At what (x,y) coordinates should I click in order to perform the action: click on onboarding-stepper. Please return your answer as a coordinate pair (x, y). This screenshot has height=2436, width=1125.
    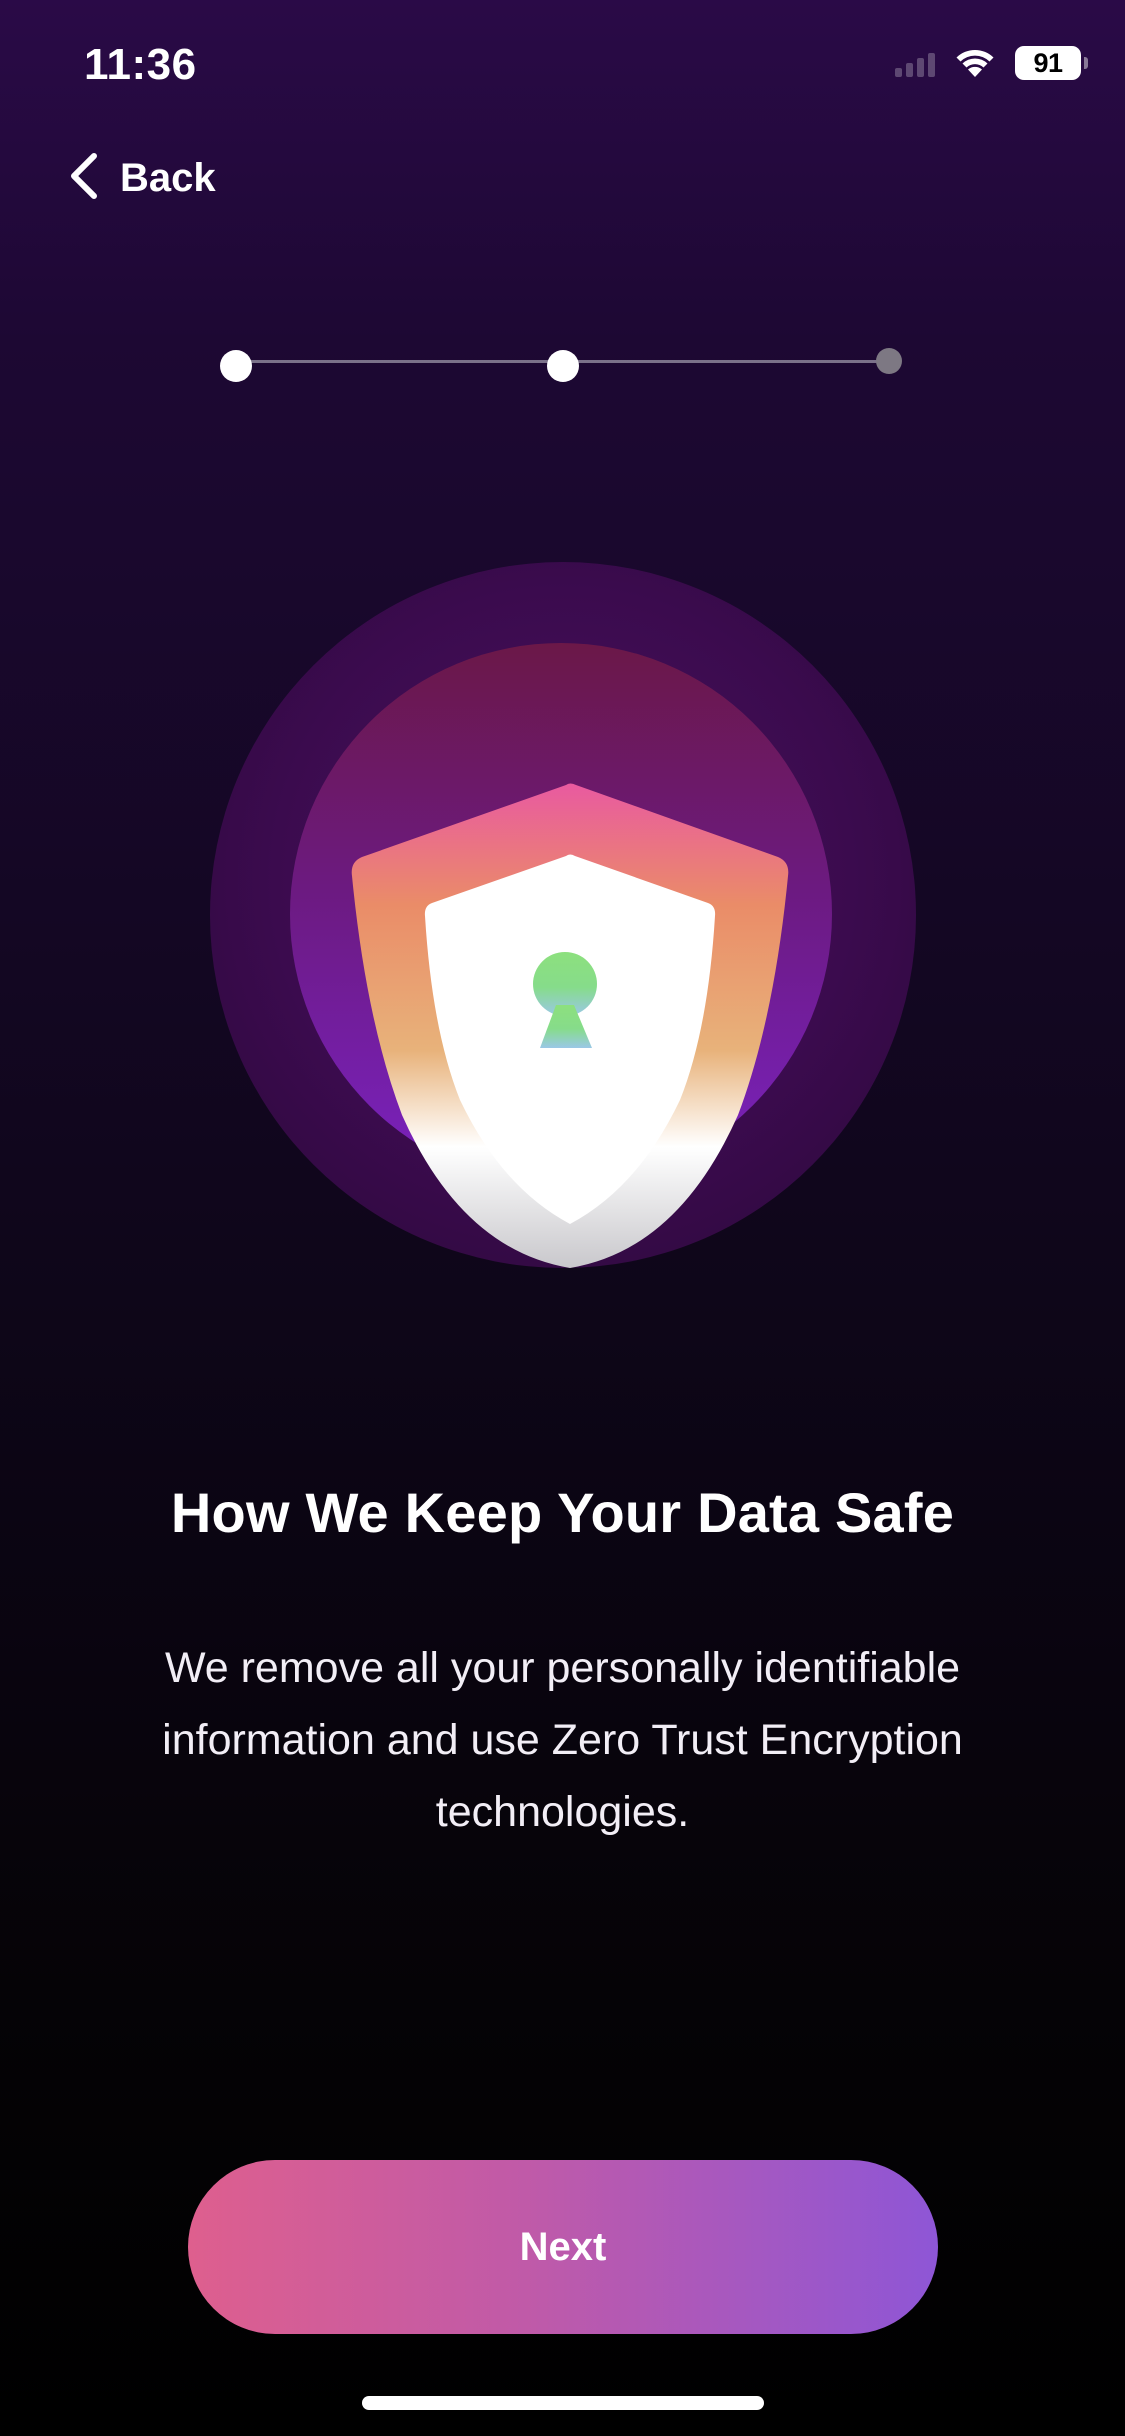
    Looking at the image, I should click on (561, 370).